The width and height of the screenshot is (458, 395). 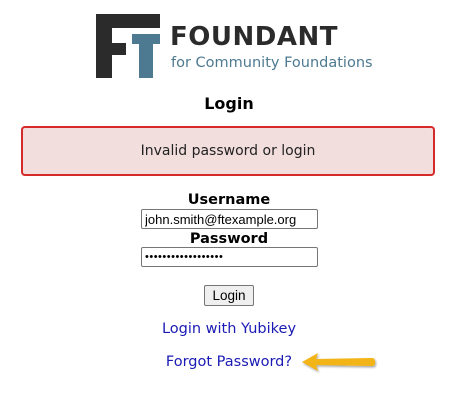 I want to click on foundant-logo: FOUNDANT for Community Foundations, so click(x=234, y=46).